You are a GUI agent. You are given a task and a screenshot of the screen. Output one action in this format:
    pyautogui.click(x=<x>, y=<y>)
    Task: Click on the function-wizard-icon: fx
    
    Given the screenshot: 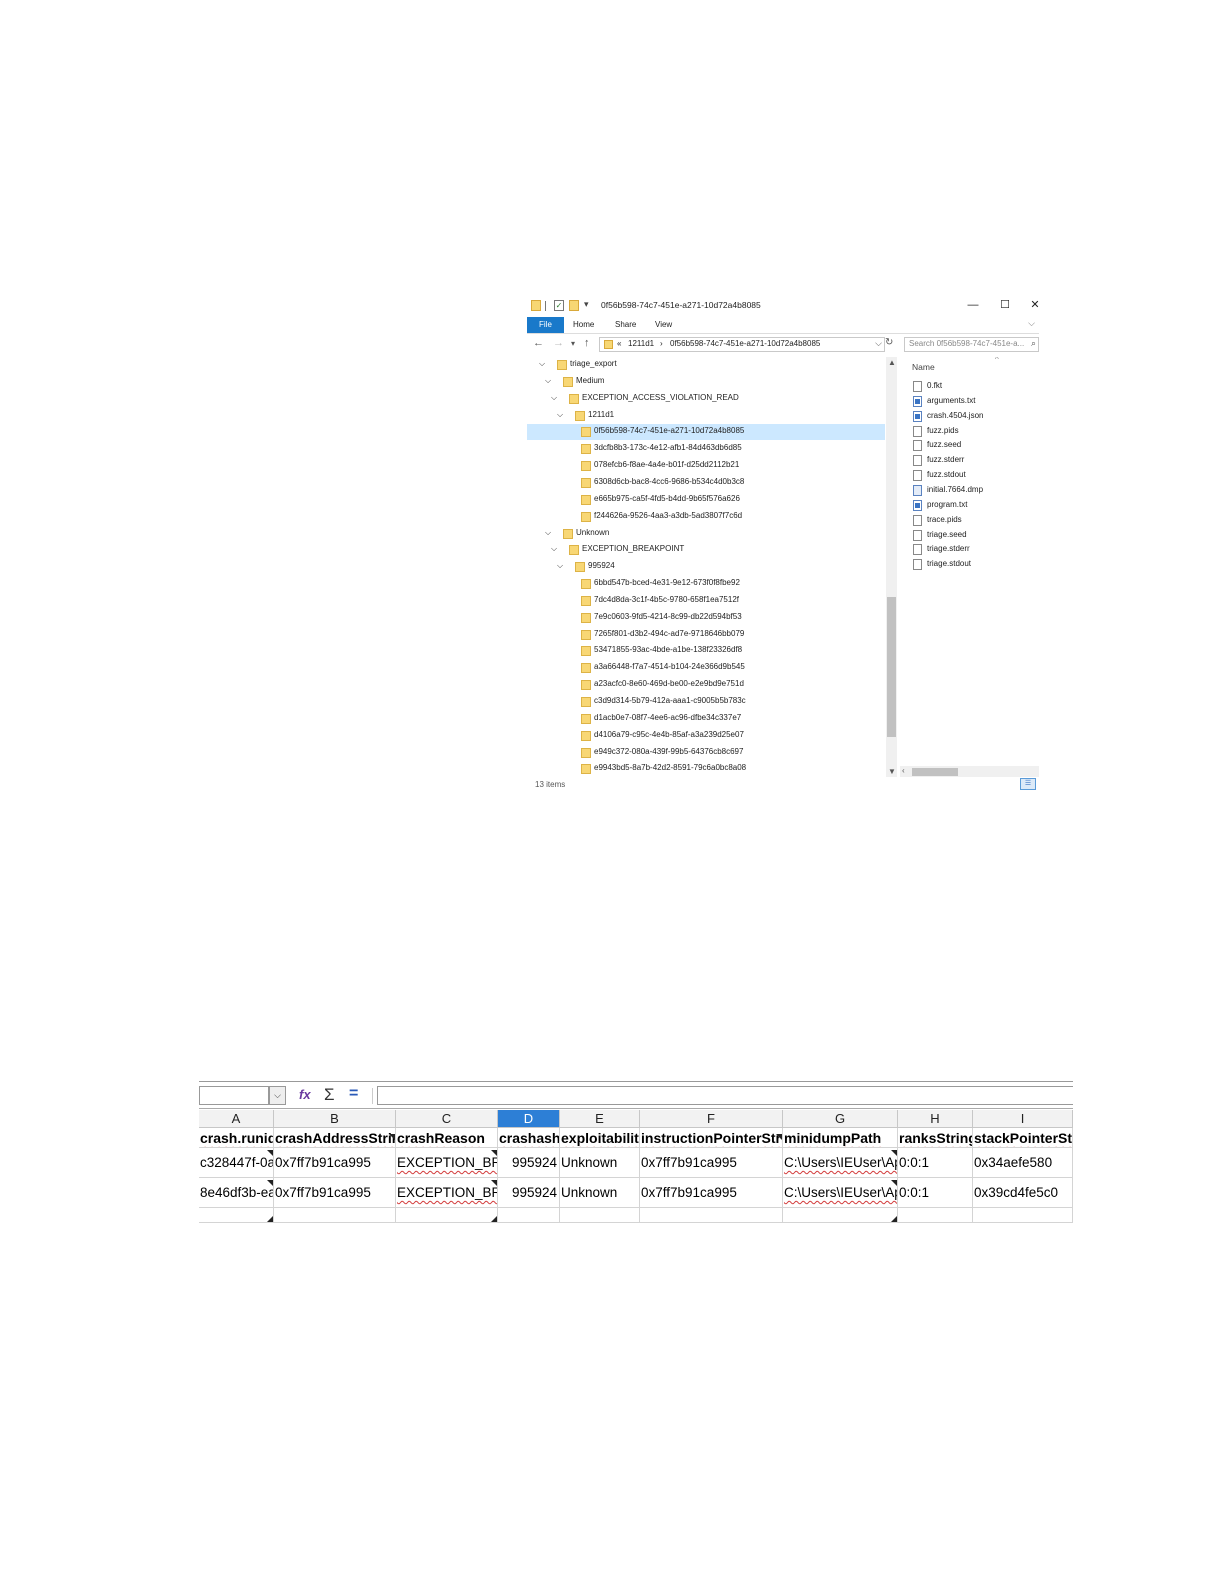 What is the action you would take?
    pyautogui.click(x=305, y=1094)
    